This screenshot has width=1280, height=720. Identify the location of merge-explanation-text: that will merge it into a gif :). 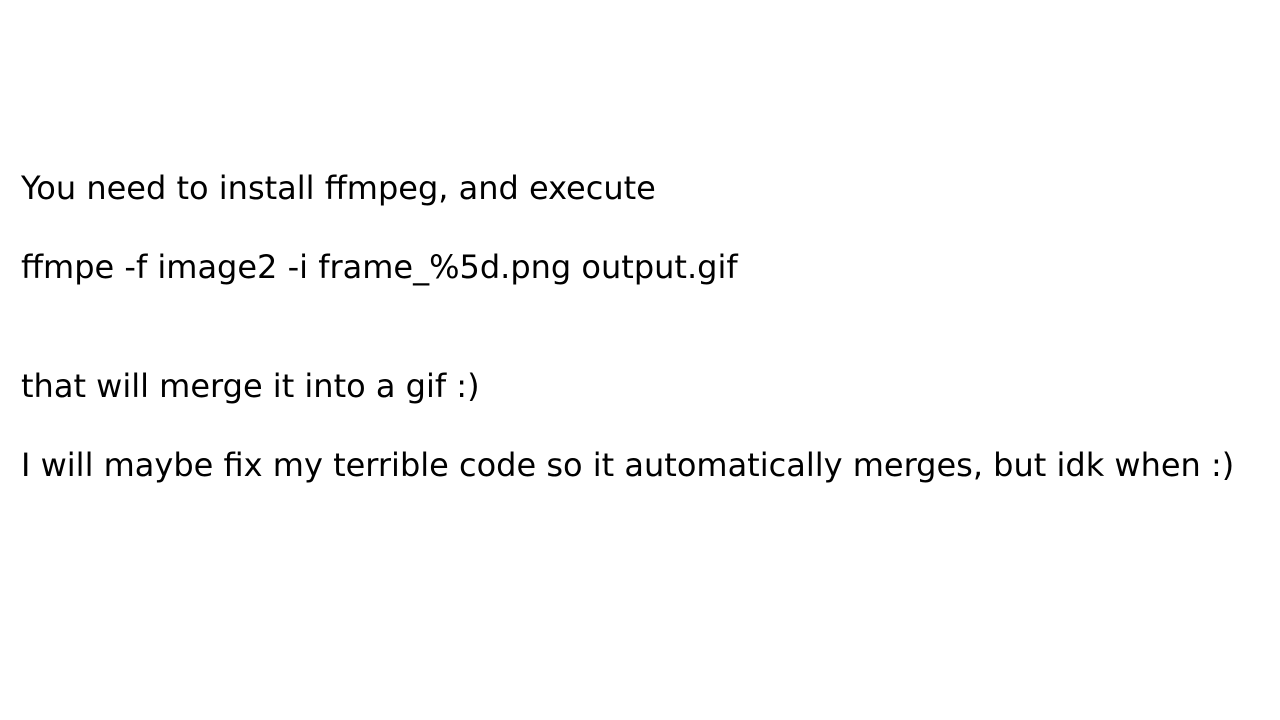
(250, 386).